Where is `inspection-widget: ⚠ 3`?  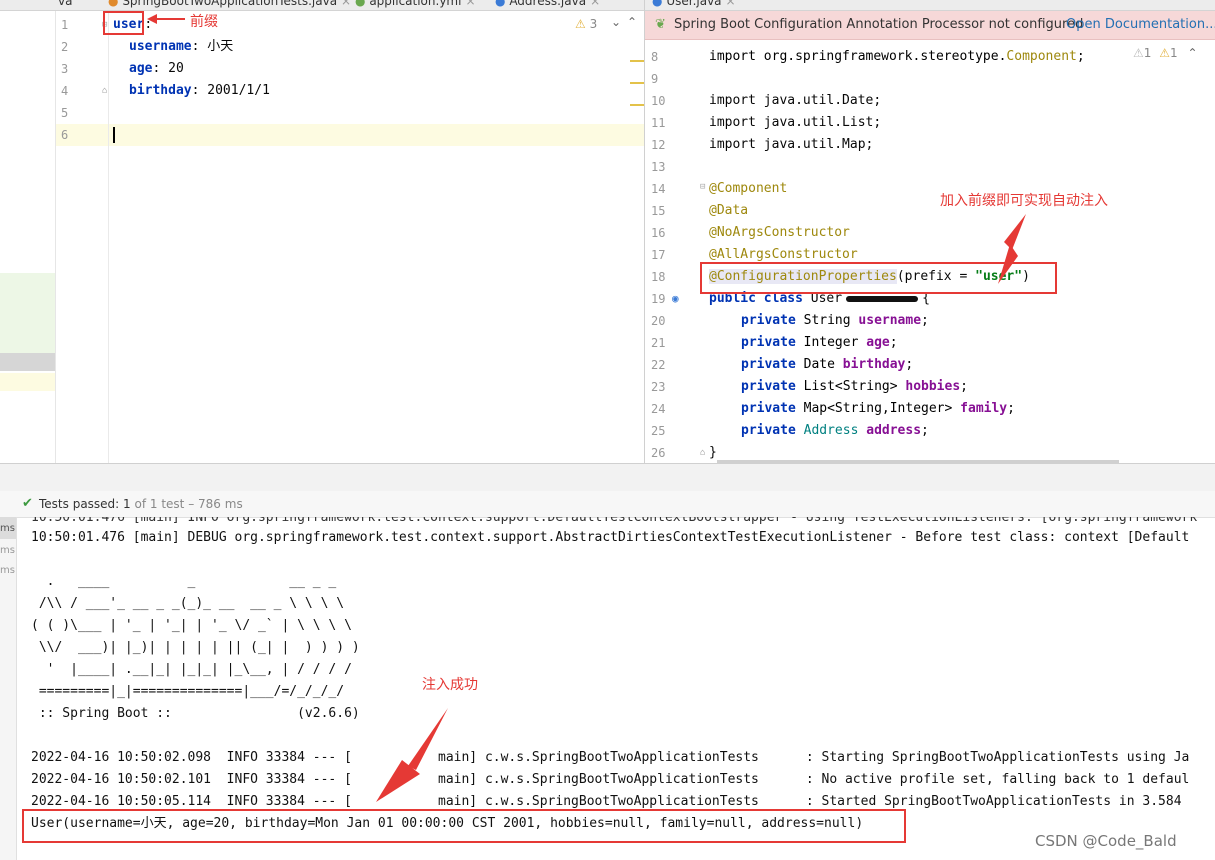
inspection-widget: ⚠ 3 is located at coordinates (586, 24).